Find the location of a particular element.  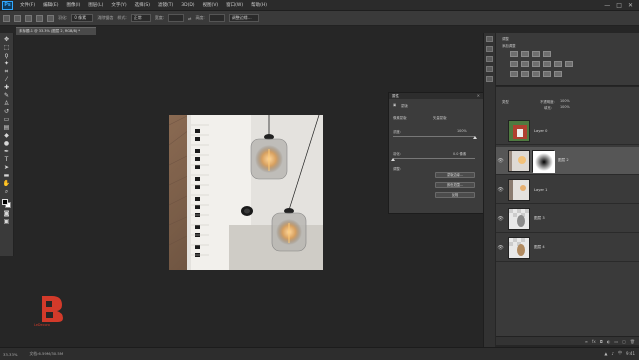

brush-tool-icon: ✎ is located at coordinates (6, 95).